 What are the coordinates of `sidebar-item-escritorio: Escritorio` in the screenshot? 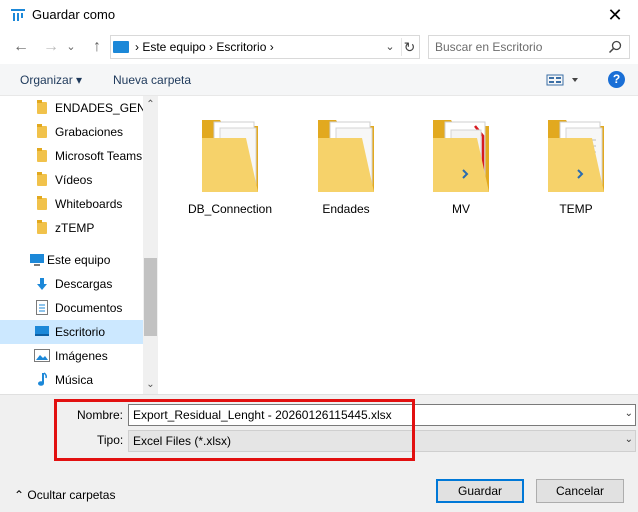 It's located at (71, 332).